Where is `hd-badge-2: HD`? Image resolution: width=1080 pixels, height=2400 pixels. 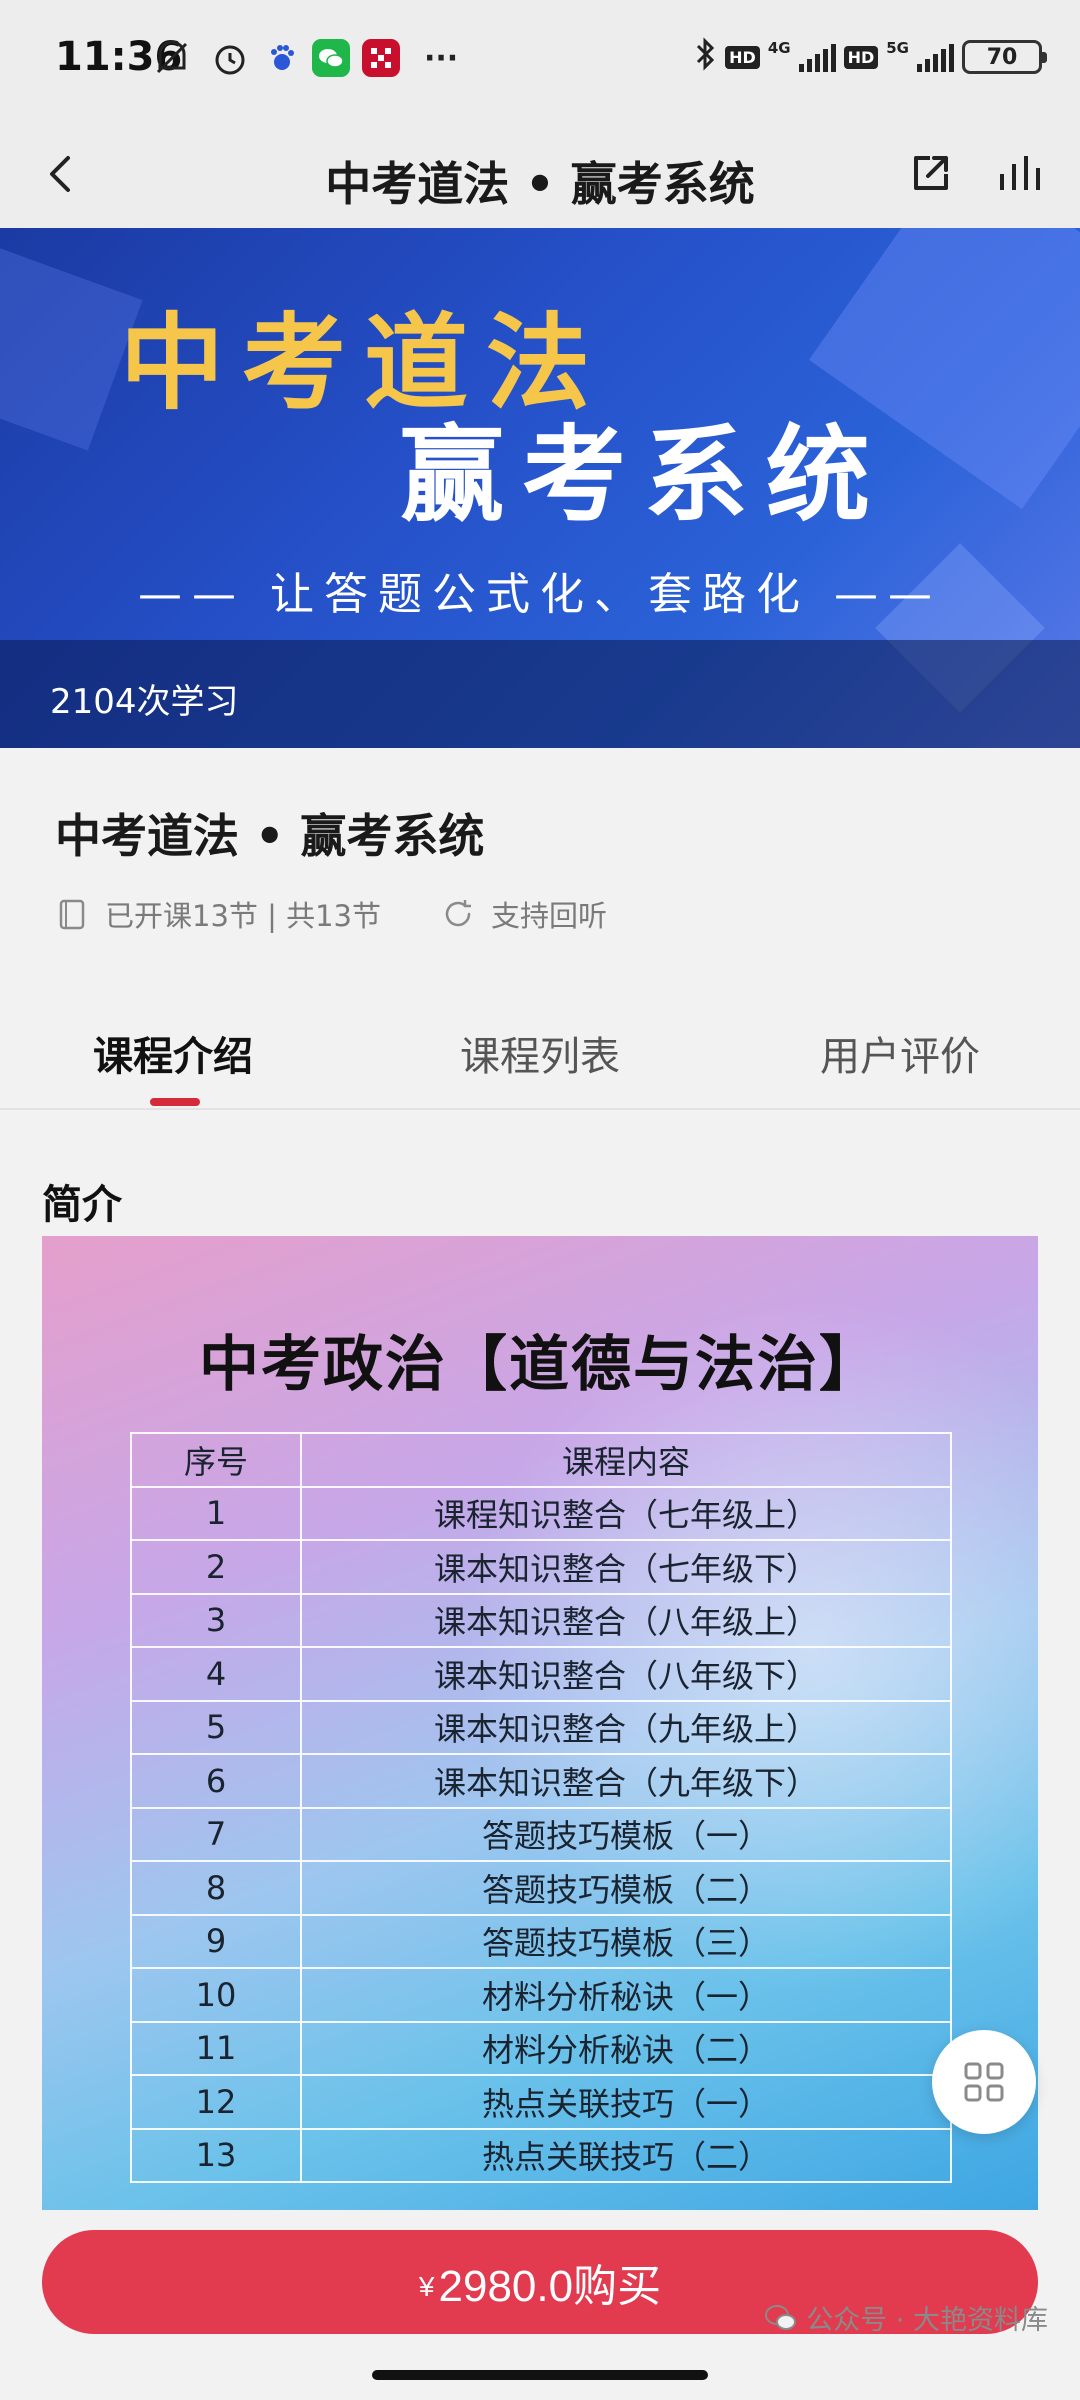 hd-badge-2: HD is located at coordinates (861, 57).